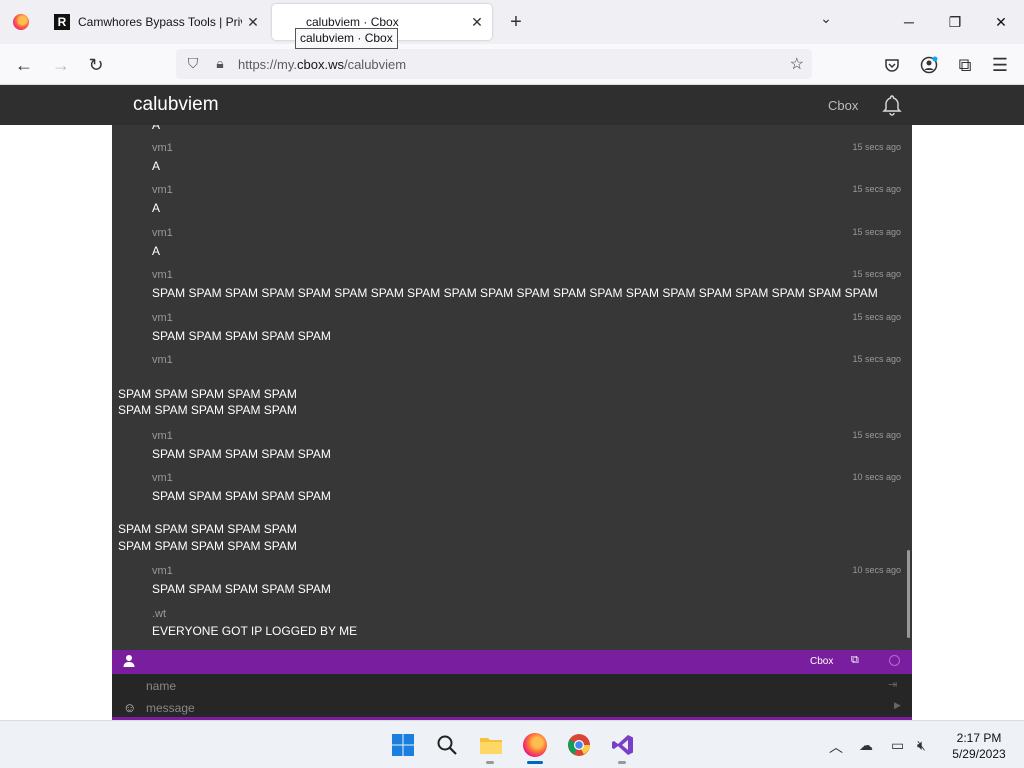  What do you see at coordinates (512, 697) in the screenshot?
I see `chat-form: ⇥ ☺ ▶` at bounding box center [512, 697].